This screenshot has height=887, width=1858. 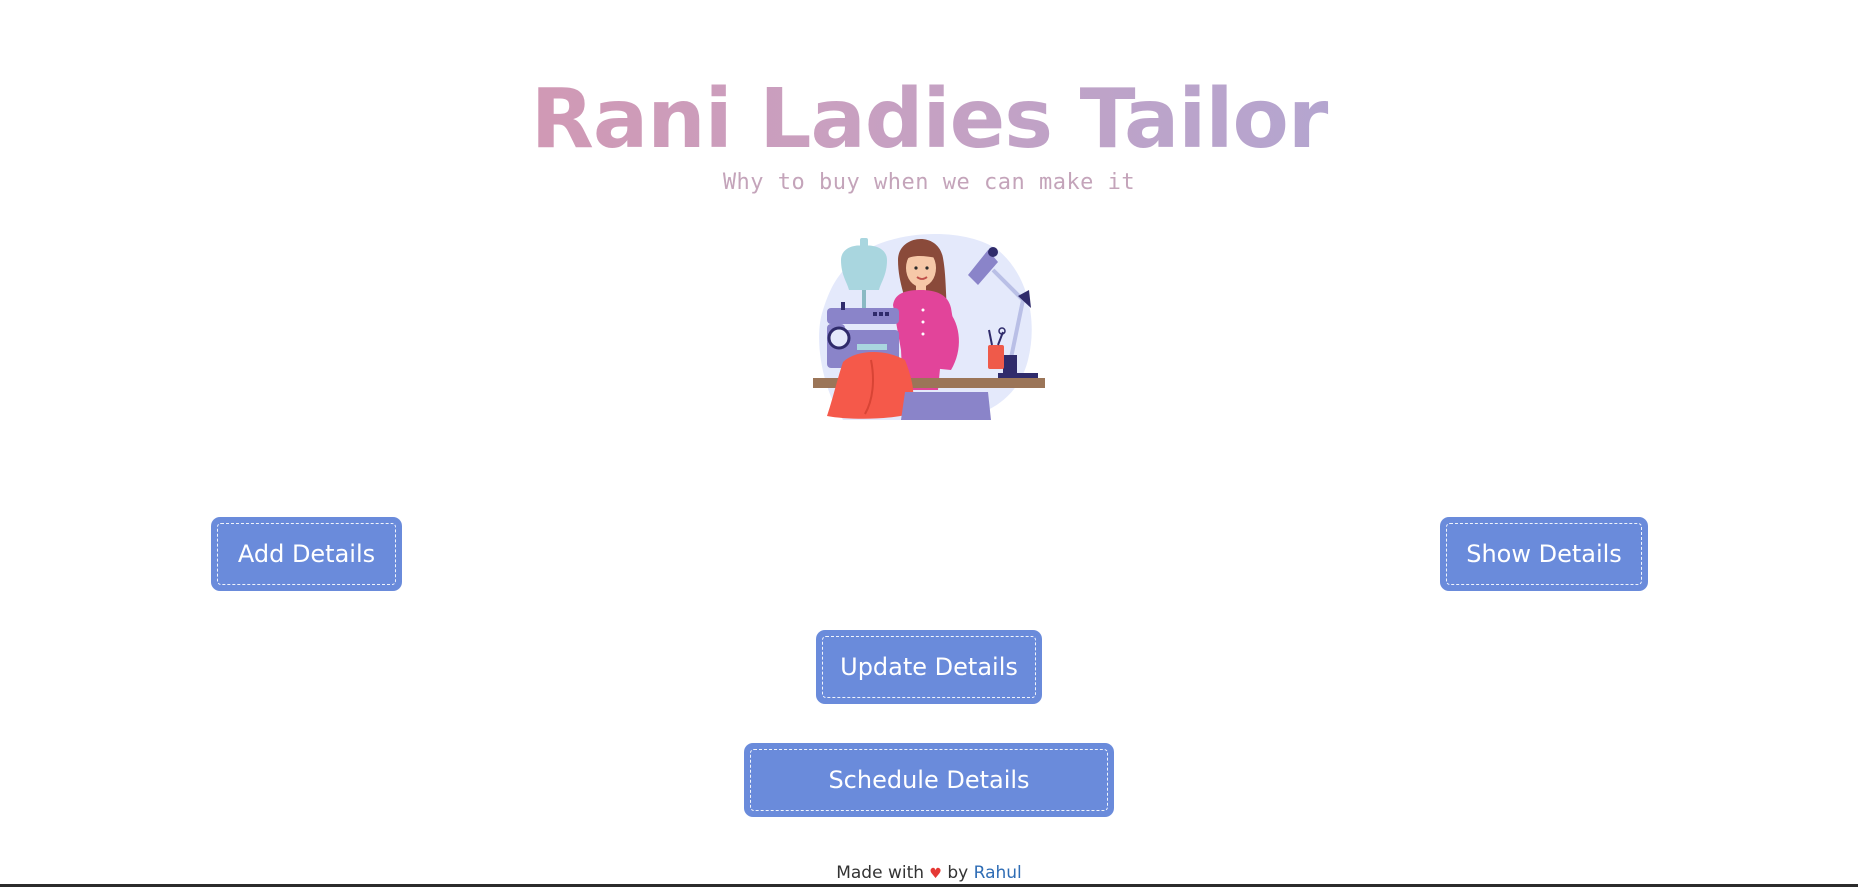 I want to click on add-details-label: Add Details, so click(x=306, y=554).